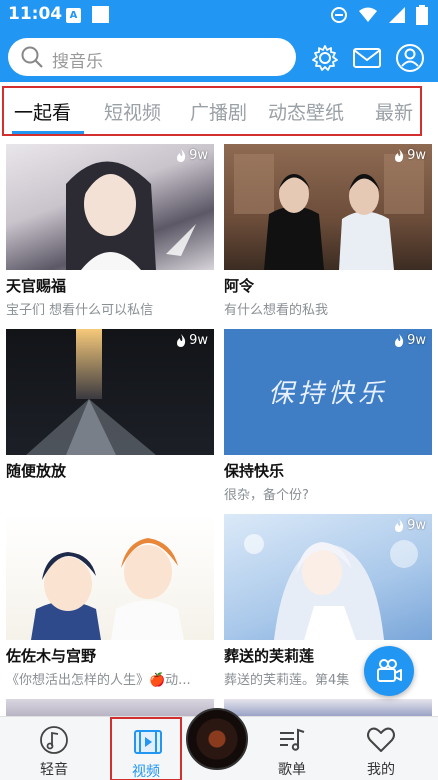  Describe the element at coordinates (217, 739) in the screenshot. I see `now-playing-disc` at that location.